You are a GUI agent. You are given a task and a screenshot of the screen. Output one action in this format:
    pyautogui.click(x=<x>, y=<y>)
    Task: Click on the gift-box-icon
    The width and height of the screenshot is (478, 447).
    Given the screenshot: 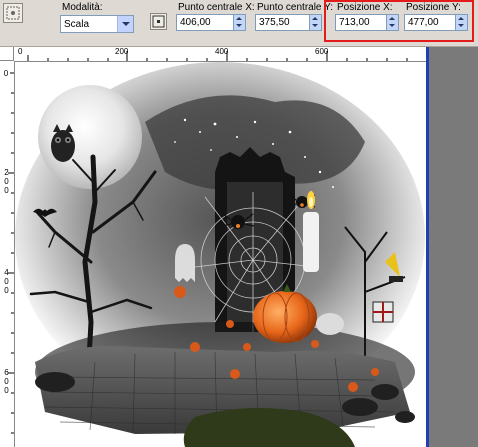 What is the action you would take?
    pyautogui.click(x=383, y=312)
    